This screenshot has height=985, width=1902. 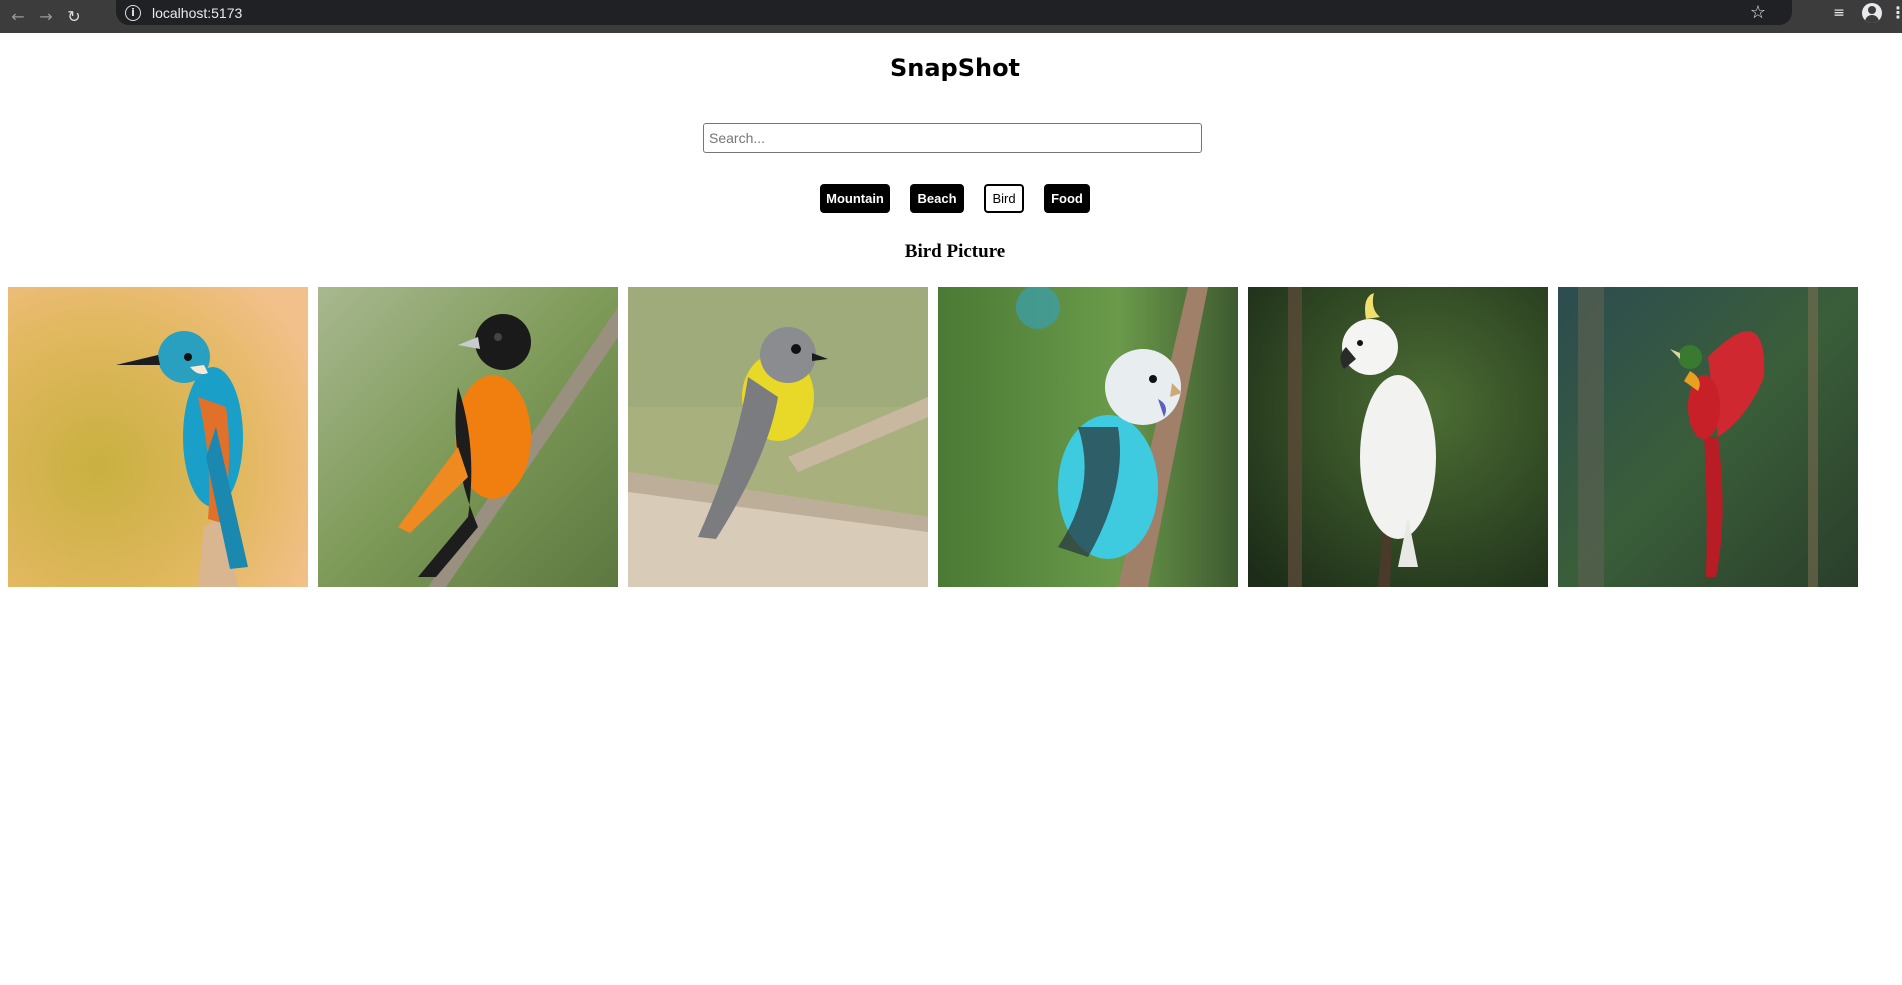 What do you see at coordinates (46, 17) in the screenshot?
I see `forward-arrow-icon: →` at bounding box center [46, 17].